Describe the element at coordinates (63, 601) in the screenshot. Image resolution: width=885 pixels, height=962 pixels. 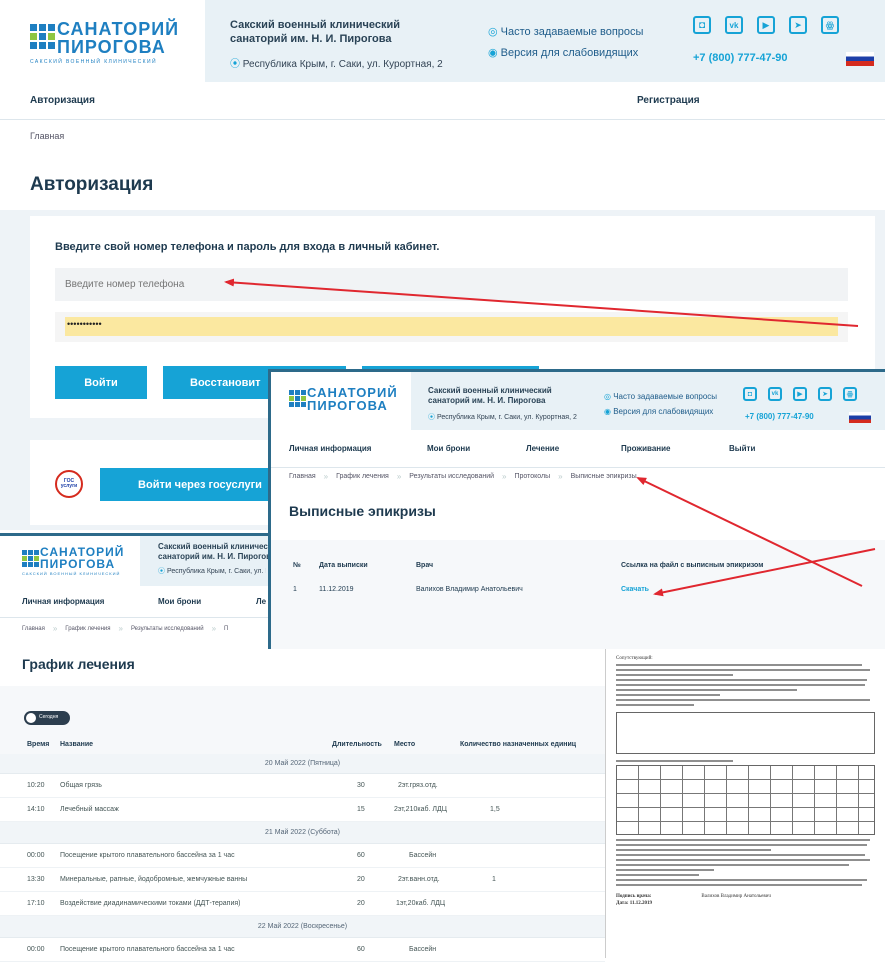
I see `schedule-nav-personal: Личная информация` at that location.